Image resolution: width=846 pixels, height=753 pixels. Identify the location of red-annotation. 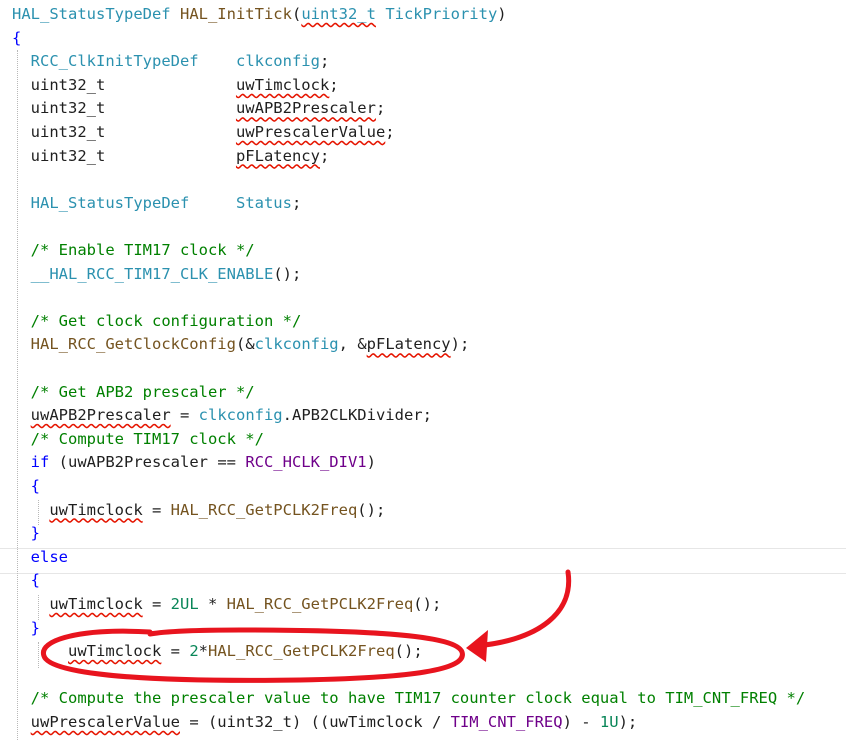
(306, 626).